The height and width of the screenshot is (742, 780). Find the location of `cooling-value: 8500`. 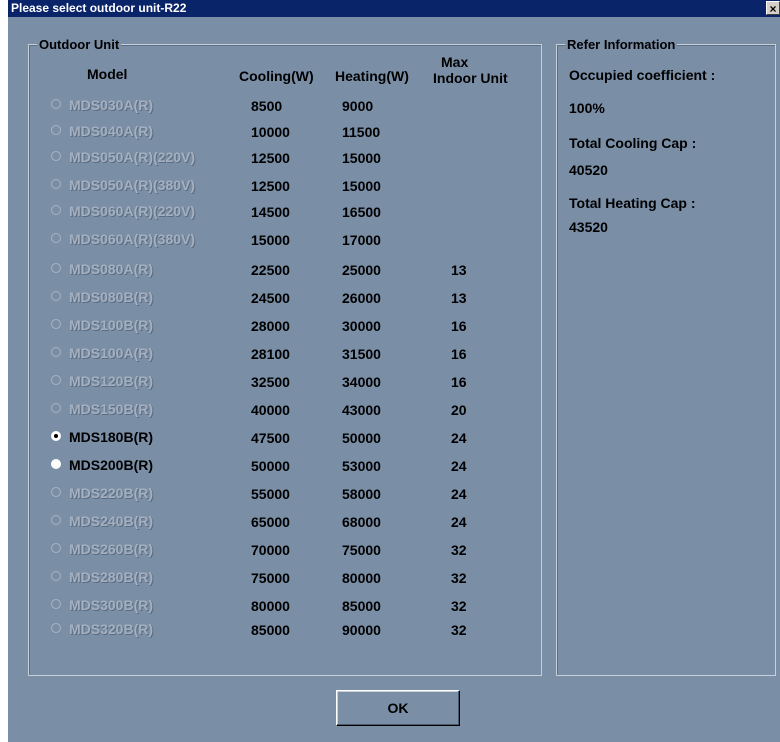

cooling-value: 8500 is located at coordinates (267, 106).